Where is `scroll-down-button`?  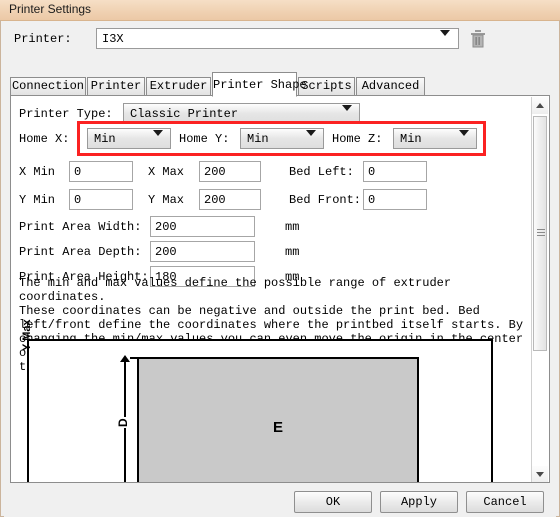 scroll-down-button is located at coordinates (540, 474).